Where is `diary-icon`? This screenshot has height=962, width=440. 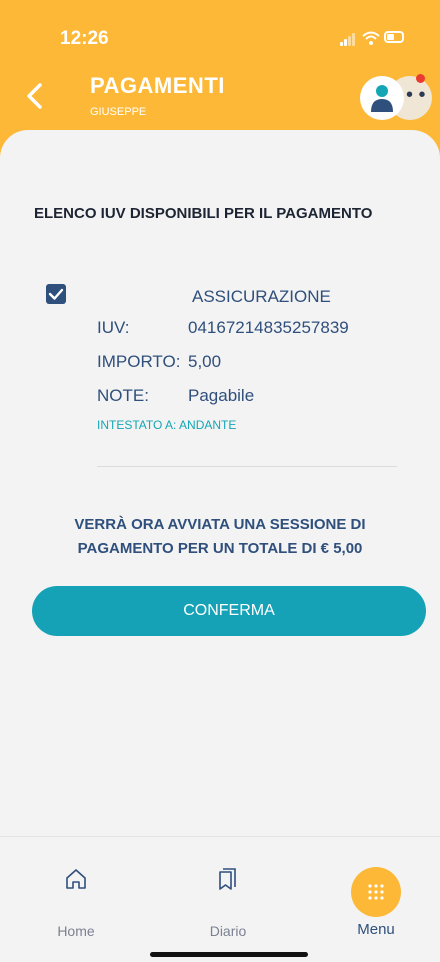 diary-icon is located at coordinates (227, 879).